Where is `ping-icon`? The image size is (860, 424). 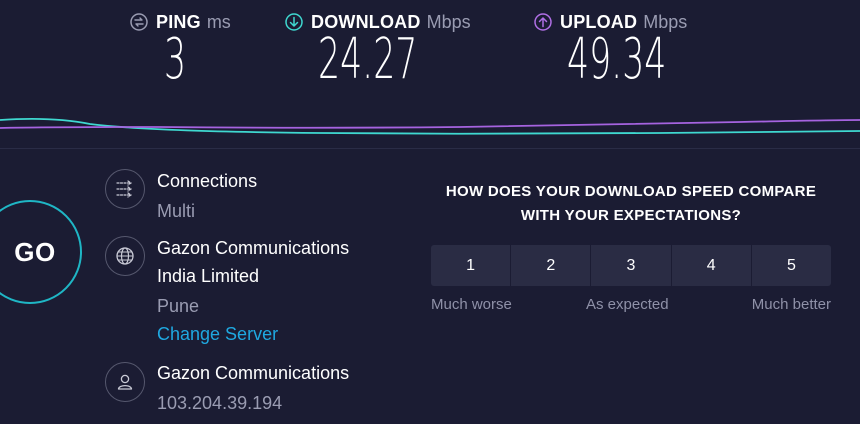
ping-icon is located at coordinates (139, 22).